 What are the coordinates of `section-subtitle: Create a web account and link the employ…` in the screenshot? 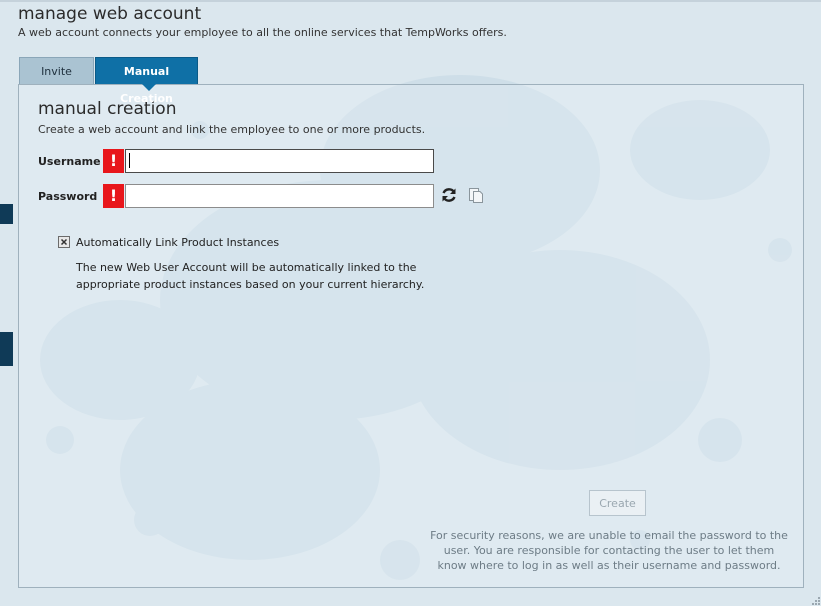 It's located at (232, 129).